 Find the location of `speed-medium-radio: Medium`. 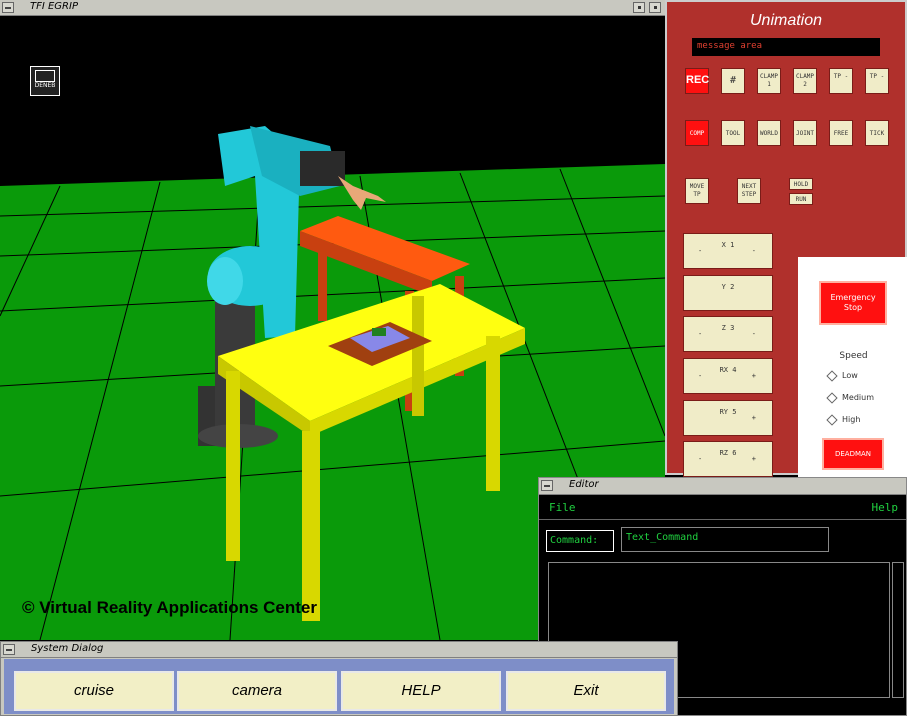

speed-medium-radio: Medium is located at coordinates (850, 397).